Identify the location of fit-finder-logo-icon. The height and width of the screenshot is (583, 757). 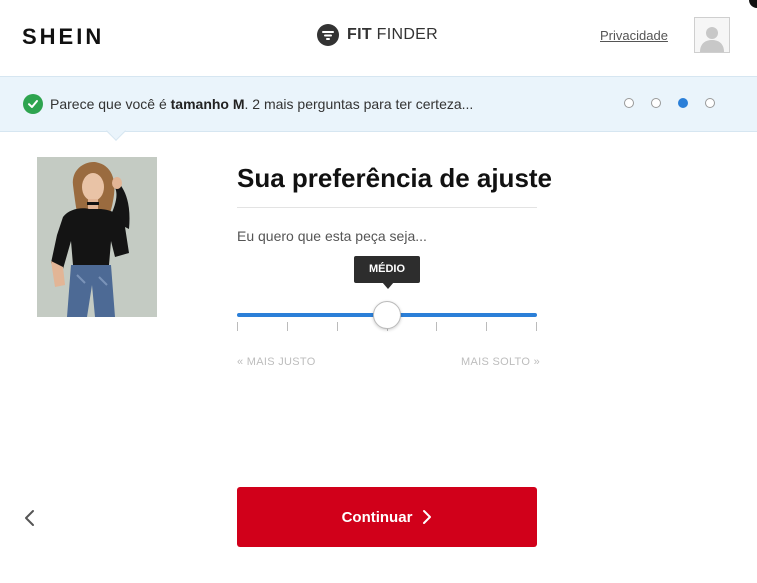
(328, 35).